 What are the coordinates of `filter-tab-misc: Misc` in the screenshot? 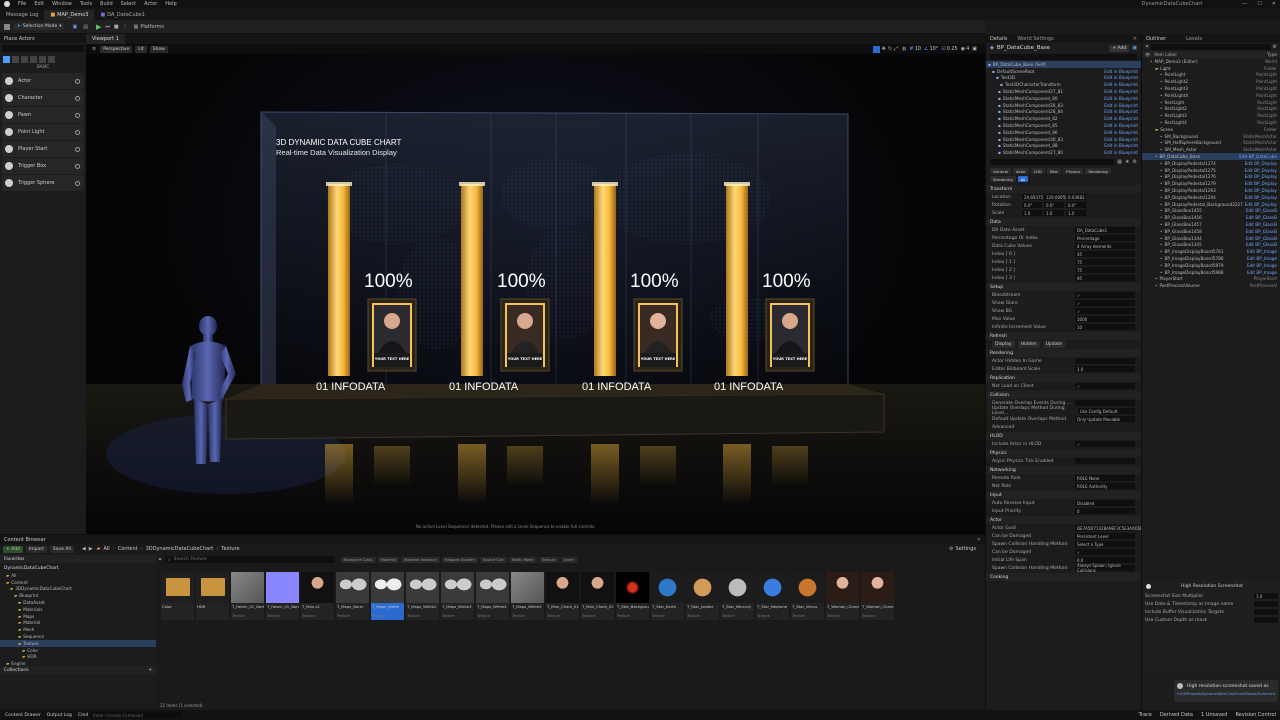 It's located at (1054, 171).